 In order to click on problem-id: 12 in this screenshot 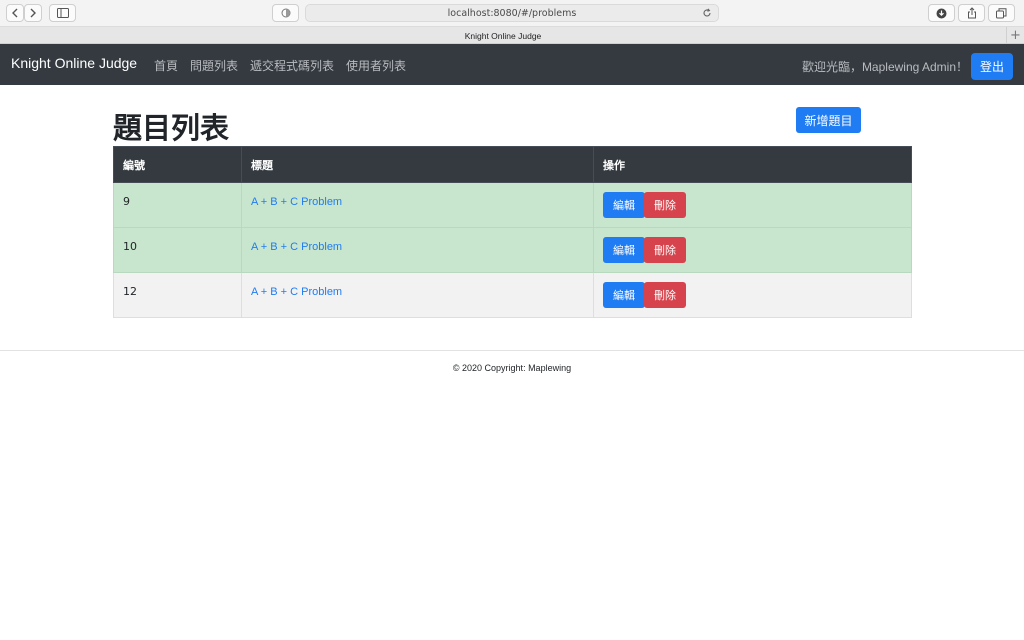, I will do `click(177, 295)`.